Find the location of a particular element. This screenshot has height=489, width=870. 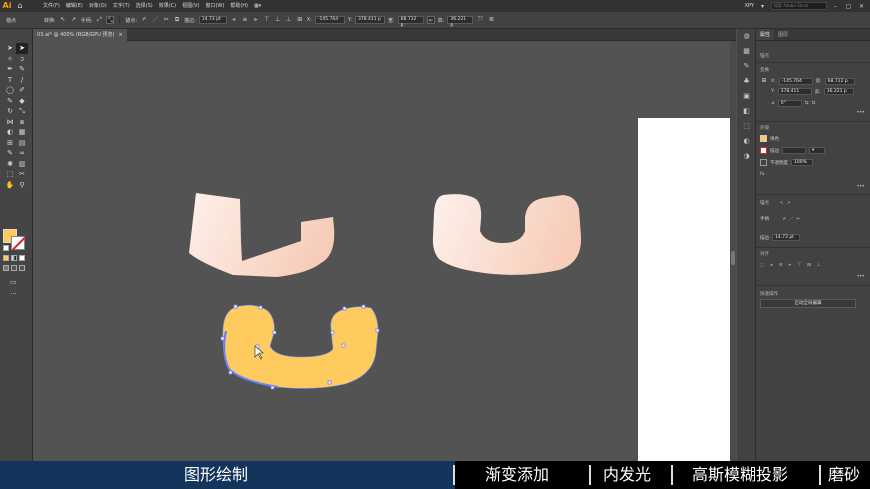

default-colors-icon is located at coordinates (6, 248).